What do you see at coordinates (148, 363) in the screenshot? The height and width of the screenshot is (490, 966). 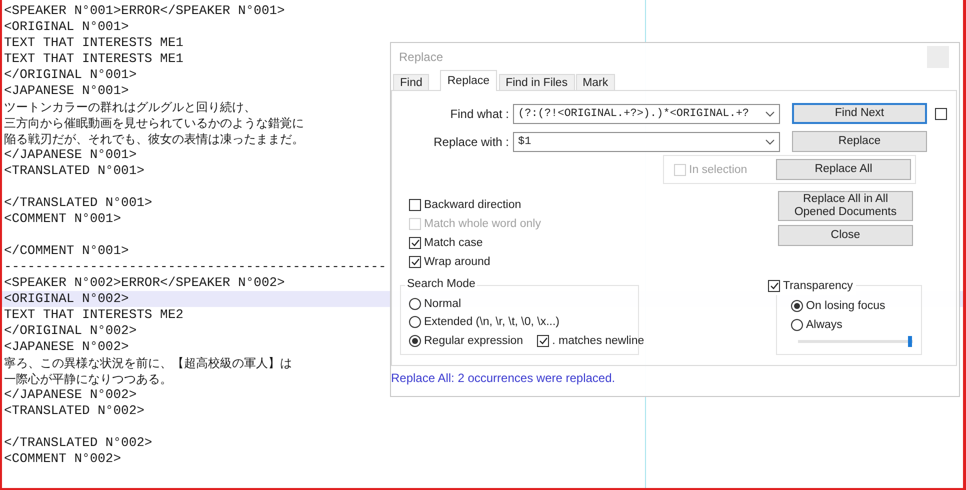 I see `code-line: 寧ろ、この異様な状況を前に、【超高校級の軍人】は` at bounding box center [148, 363].